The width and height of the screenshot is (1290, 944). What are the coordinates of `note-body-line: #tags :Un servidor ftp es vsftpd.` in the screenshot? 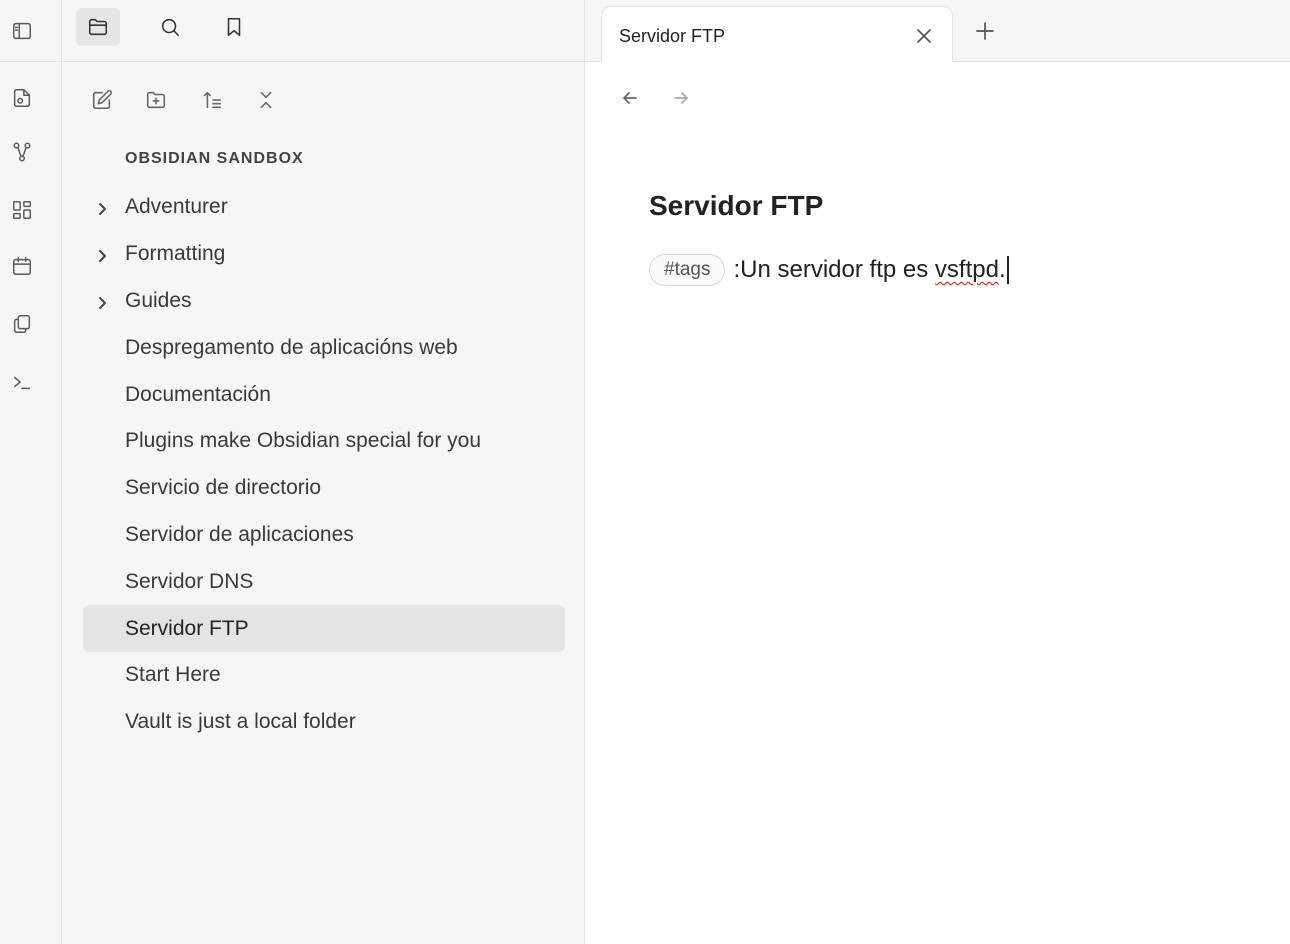 It's located at (829, 270).